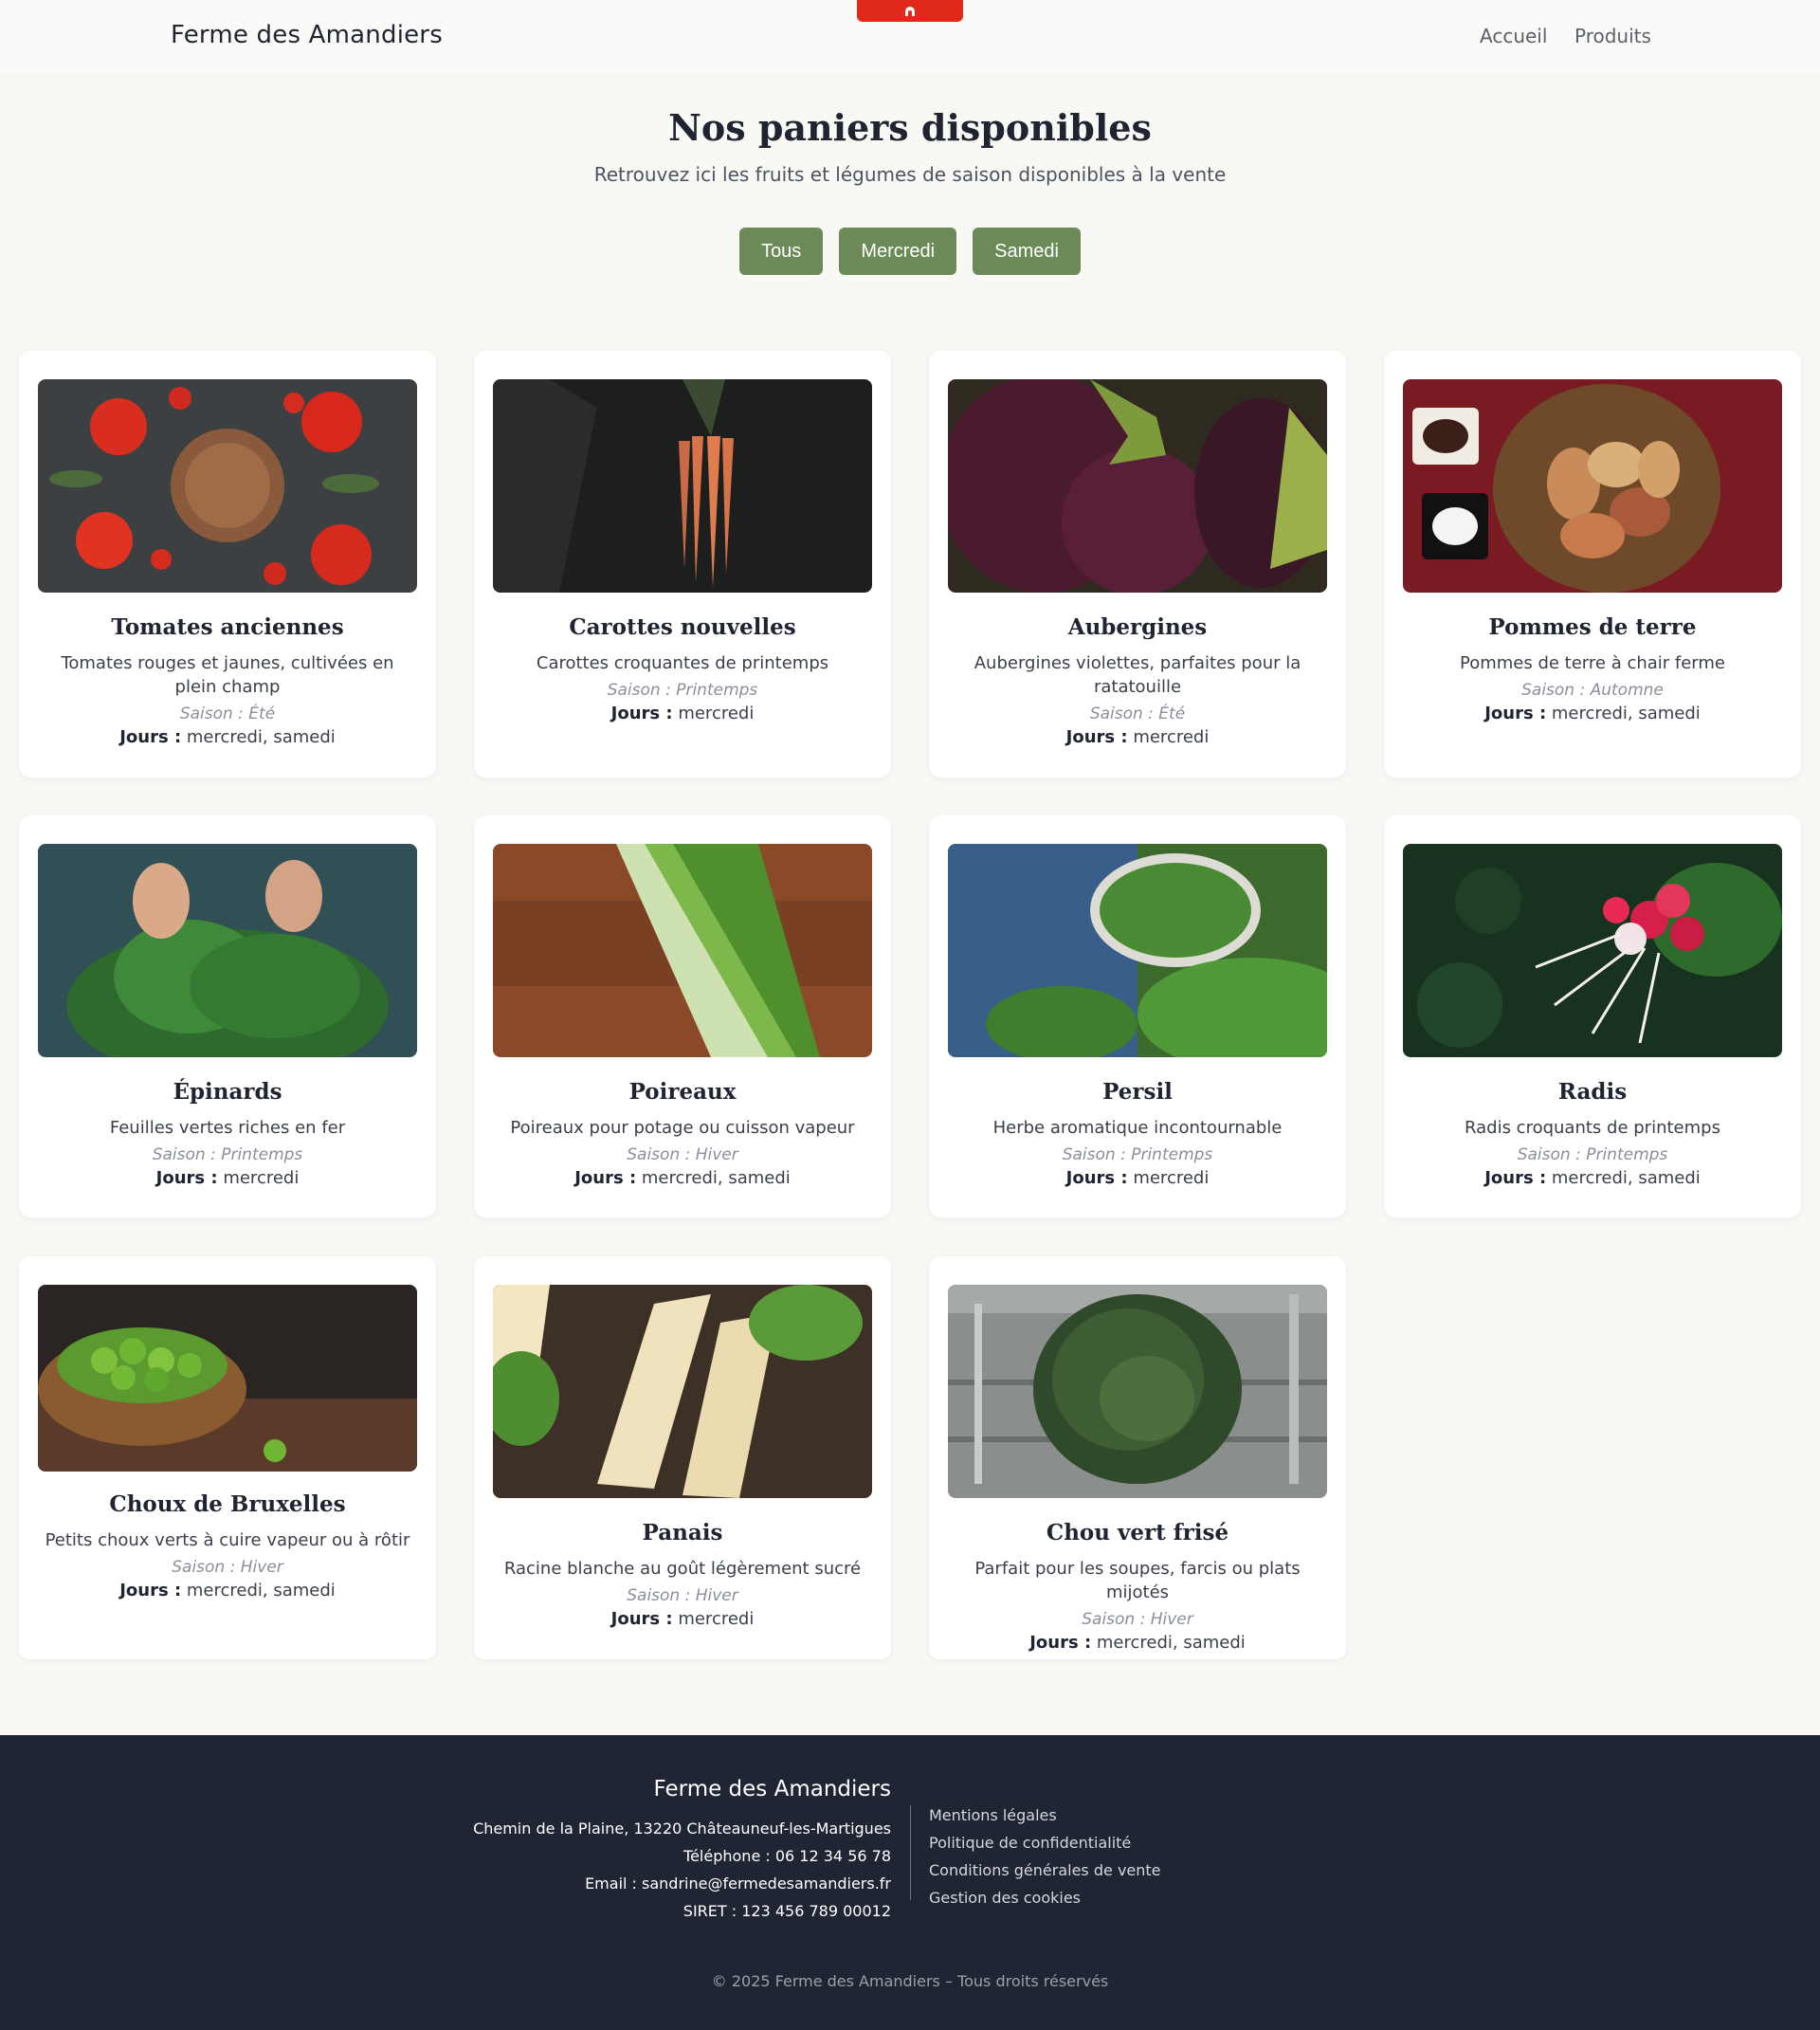 The image size is (1820, 2030). I want to click on footer-link-legal: Mentions légales, so click(1045, 1815).